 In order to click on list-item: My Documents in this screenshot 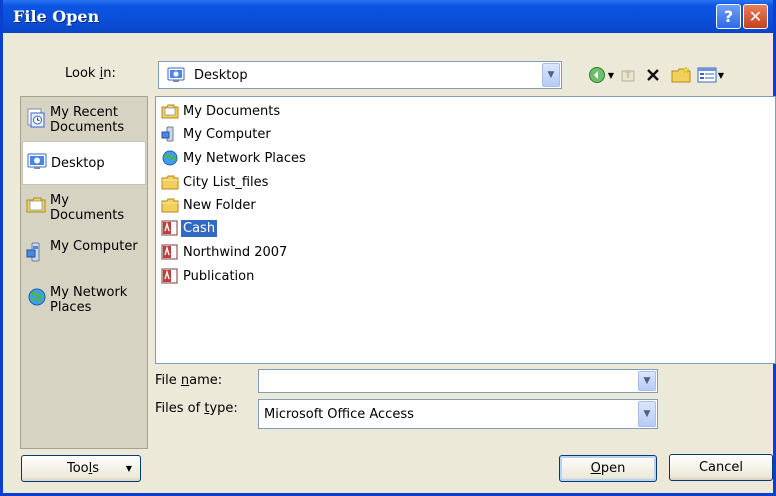, I will do `click(221, 111)`.